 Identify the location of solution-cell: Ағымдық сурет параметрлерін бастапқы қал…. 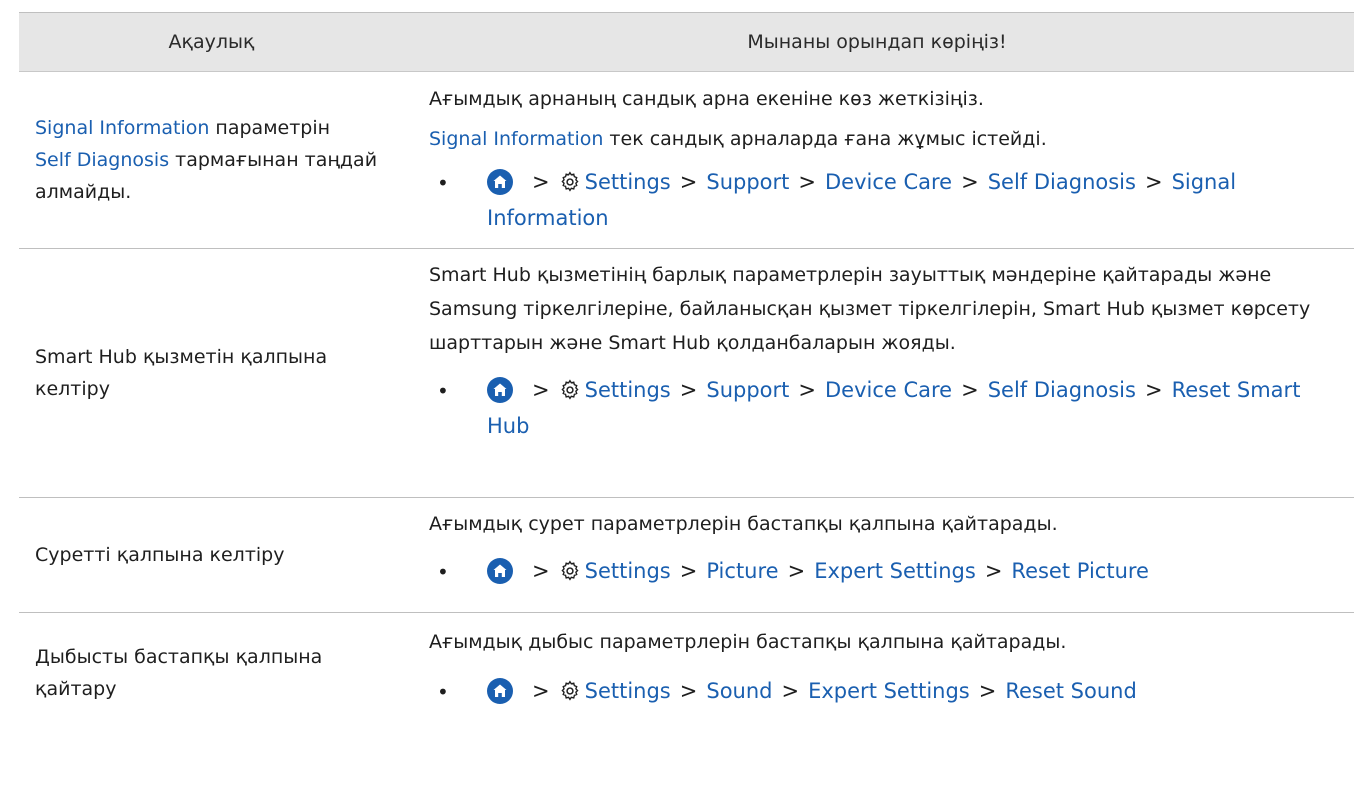
(881, 555).